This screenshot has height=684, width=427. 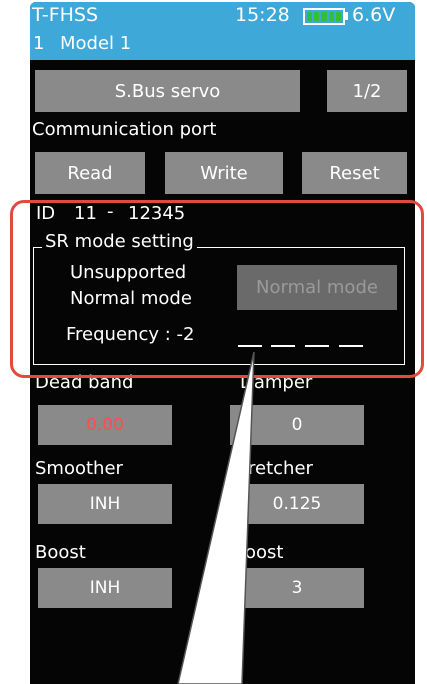 I want to click on callout-pointer, so click(x=216, y=517).